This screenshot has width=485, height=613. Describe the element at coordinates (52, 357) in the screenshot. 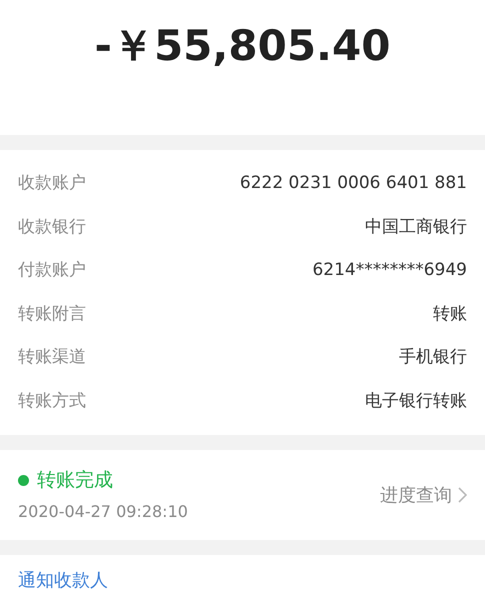

I see `detail-label: 转账渠道` at that location.